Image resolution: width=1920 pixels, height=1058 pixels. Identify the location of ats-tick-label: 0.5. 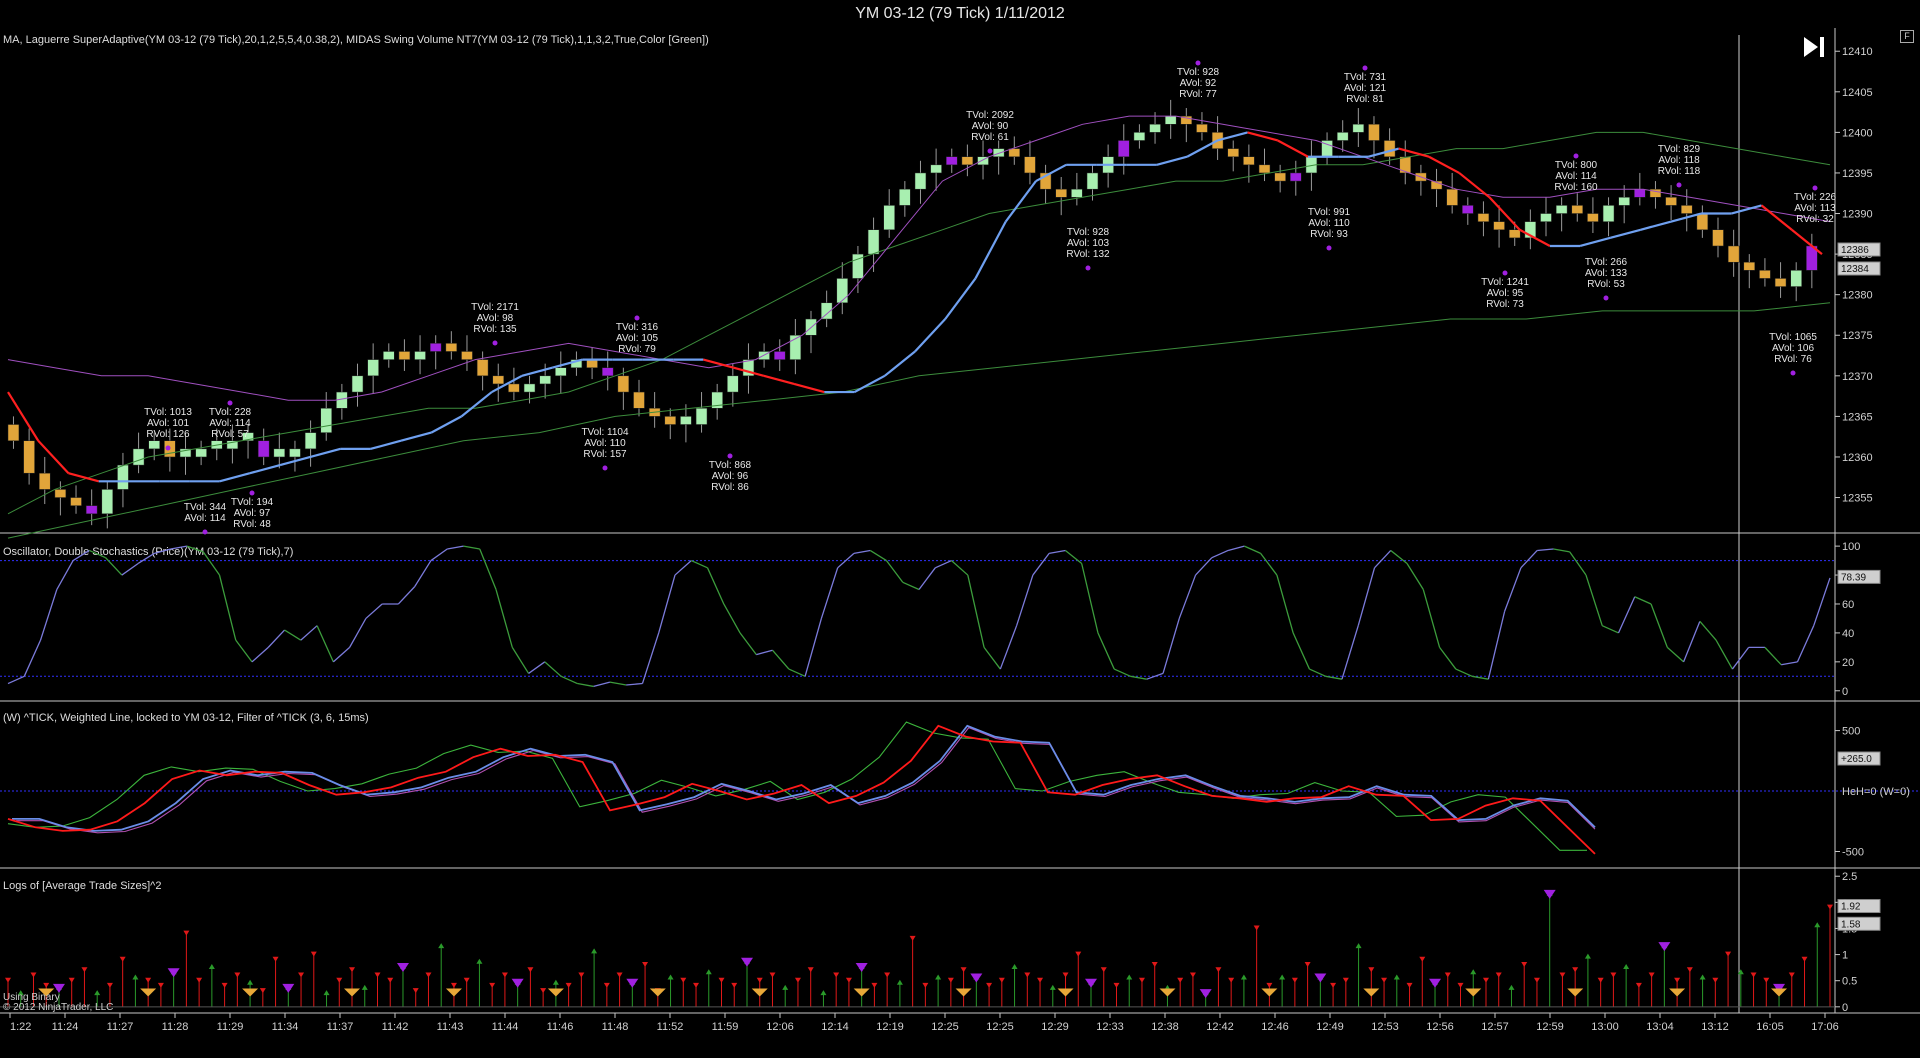
(1849, 982).